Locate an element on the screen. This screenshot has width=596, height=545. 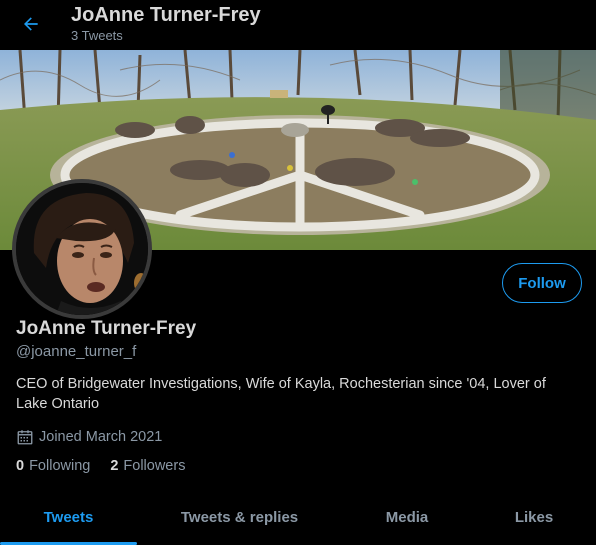
avatar-image is located at coordinates (82, 249).